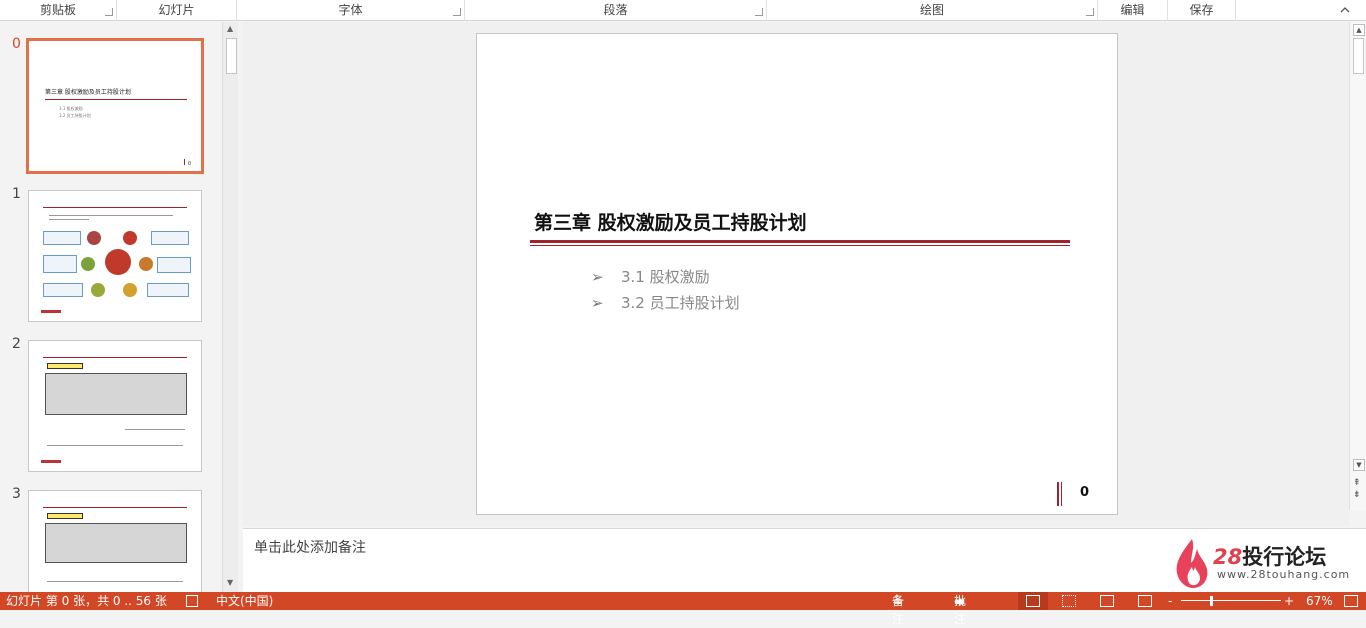 This screenshot has height=628, width=1366. I want to click on zoom-in-button: +, so click(1289, 601).